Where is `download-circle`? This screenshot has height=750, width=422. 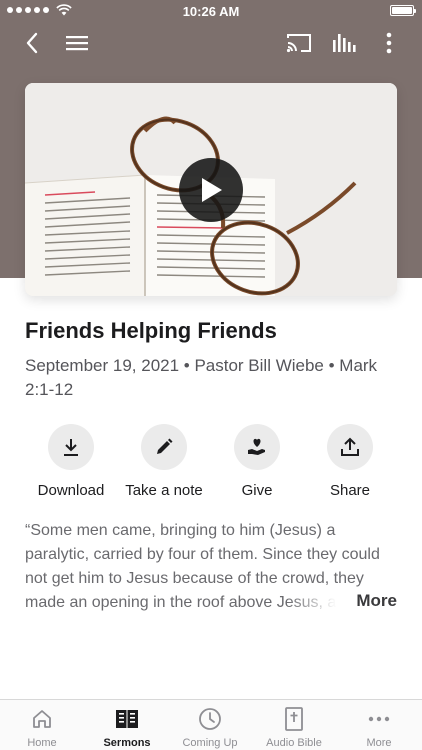
download-circle is located at coordinates (71, 447).